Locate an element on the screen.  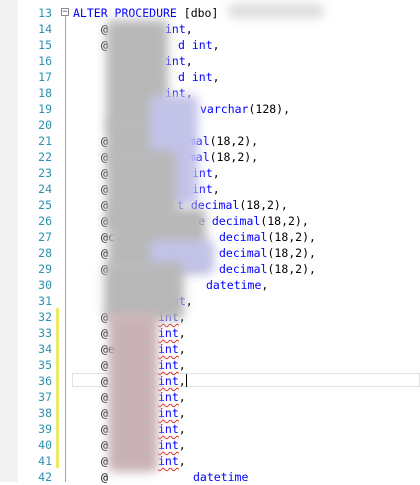
code-line: 18 int, is located at coordinates (210, 93).